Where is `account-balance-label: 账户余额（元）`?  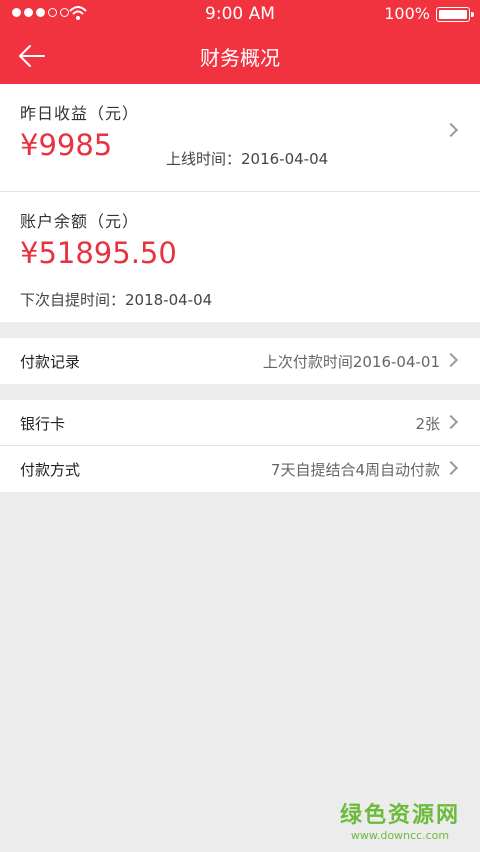
account-balance-label: 账户余额（元） is located at coordinates (80, 221).